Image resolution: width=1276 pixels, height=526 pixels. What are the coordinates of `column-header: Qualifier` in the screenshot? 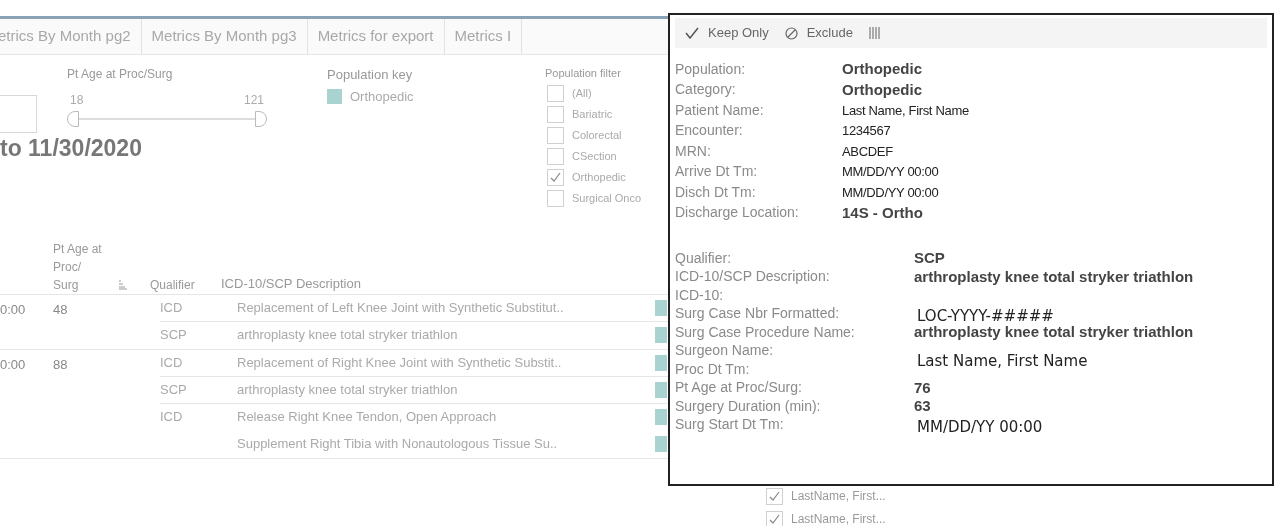 It's located at (185, 284).